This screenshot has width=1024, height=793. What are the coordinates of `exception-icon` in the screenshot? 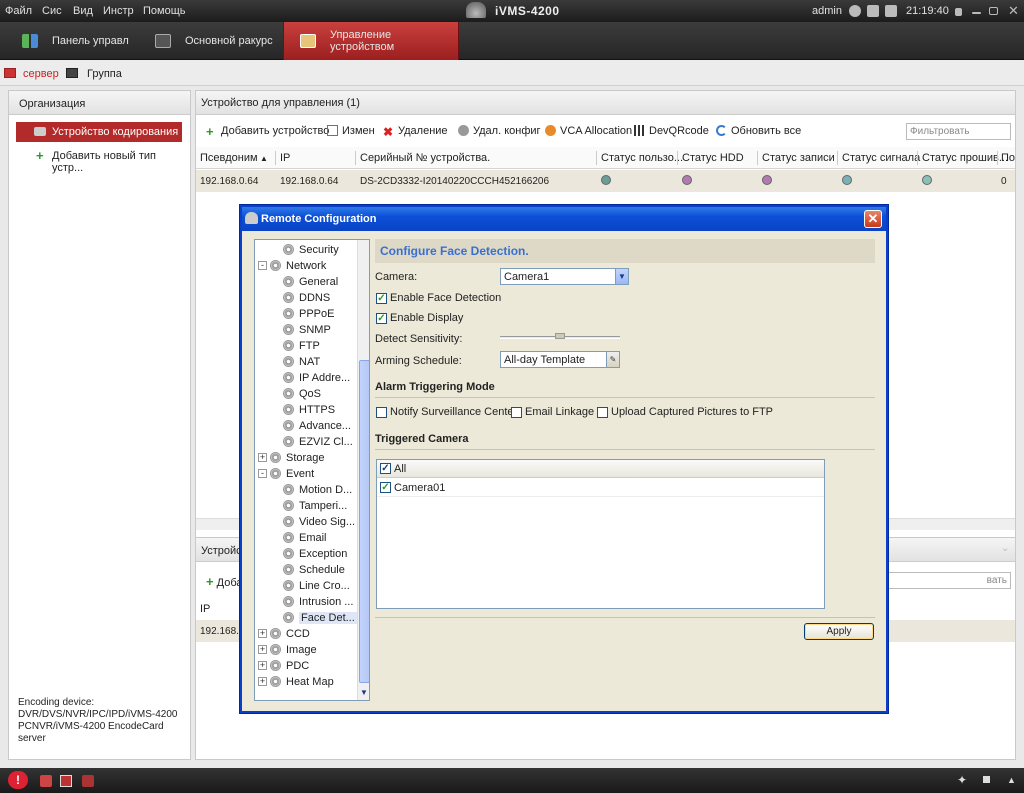 It's located at (66, 781).